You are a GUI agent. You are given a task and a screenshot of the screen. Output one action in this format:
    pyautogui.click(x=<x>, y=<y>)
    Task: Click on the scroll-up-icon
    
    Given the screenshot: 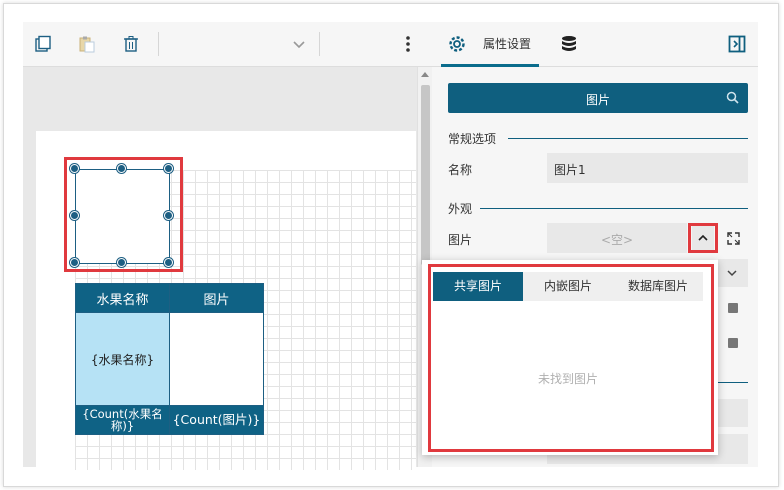 What is the action you would take?
    pyautogui.click(x=425, y=74)
    